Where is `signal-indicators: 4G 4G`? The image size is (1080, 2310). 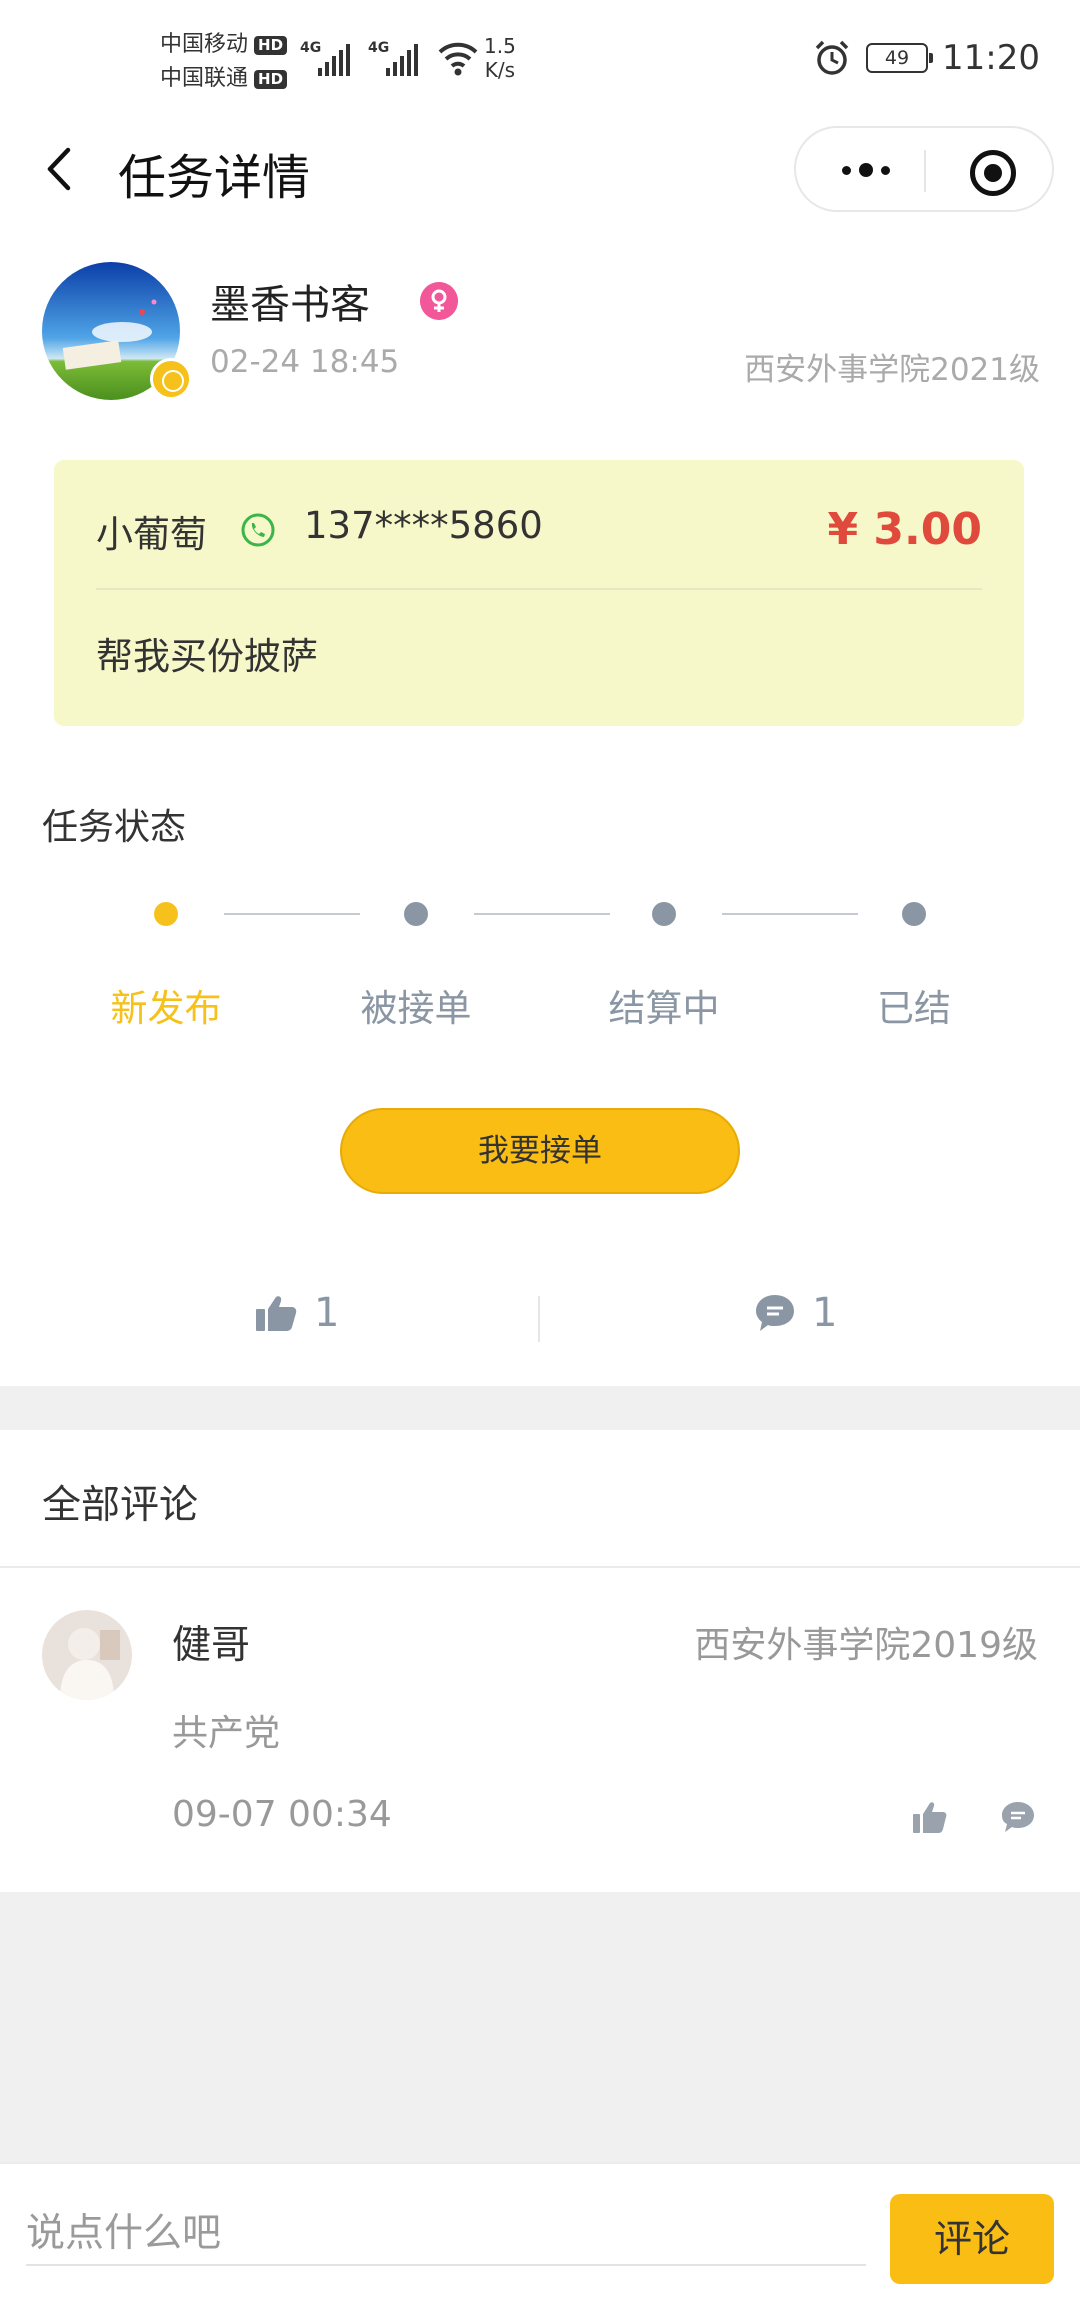 signal-indicators: 4G 4G is located at coordinates (390, 57).